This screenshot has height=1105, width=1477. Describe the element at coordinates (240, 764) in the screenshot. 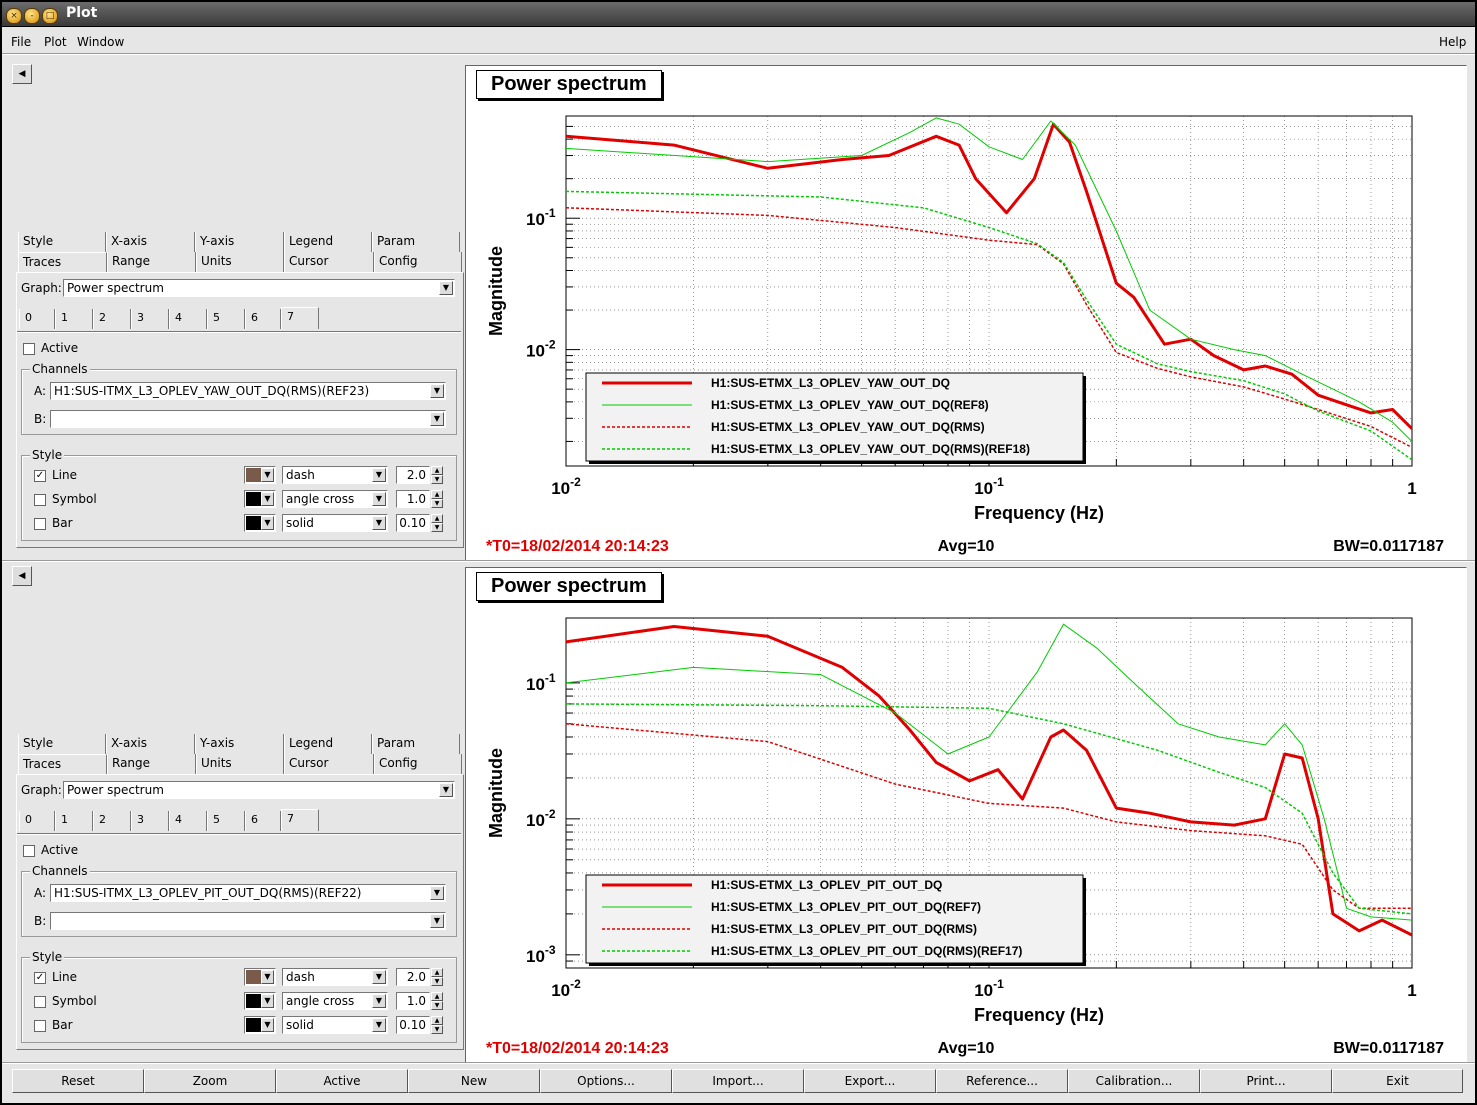

I see `tab-units: Units` at that location.